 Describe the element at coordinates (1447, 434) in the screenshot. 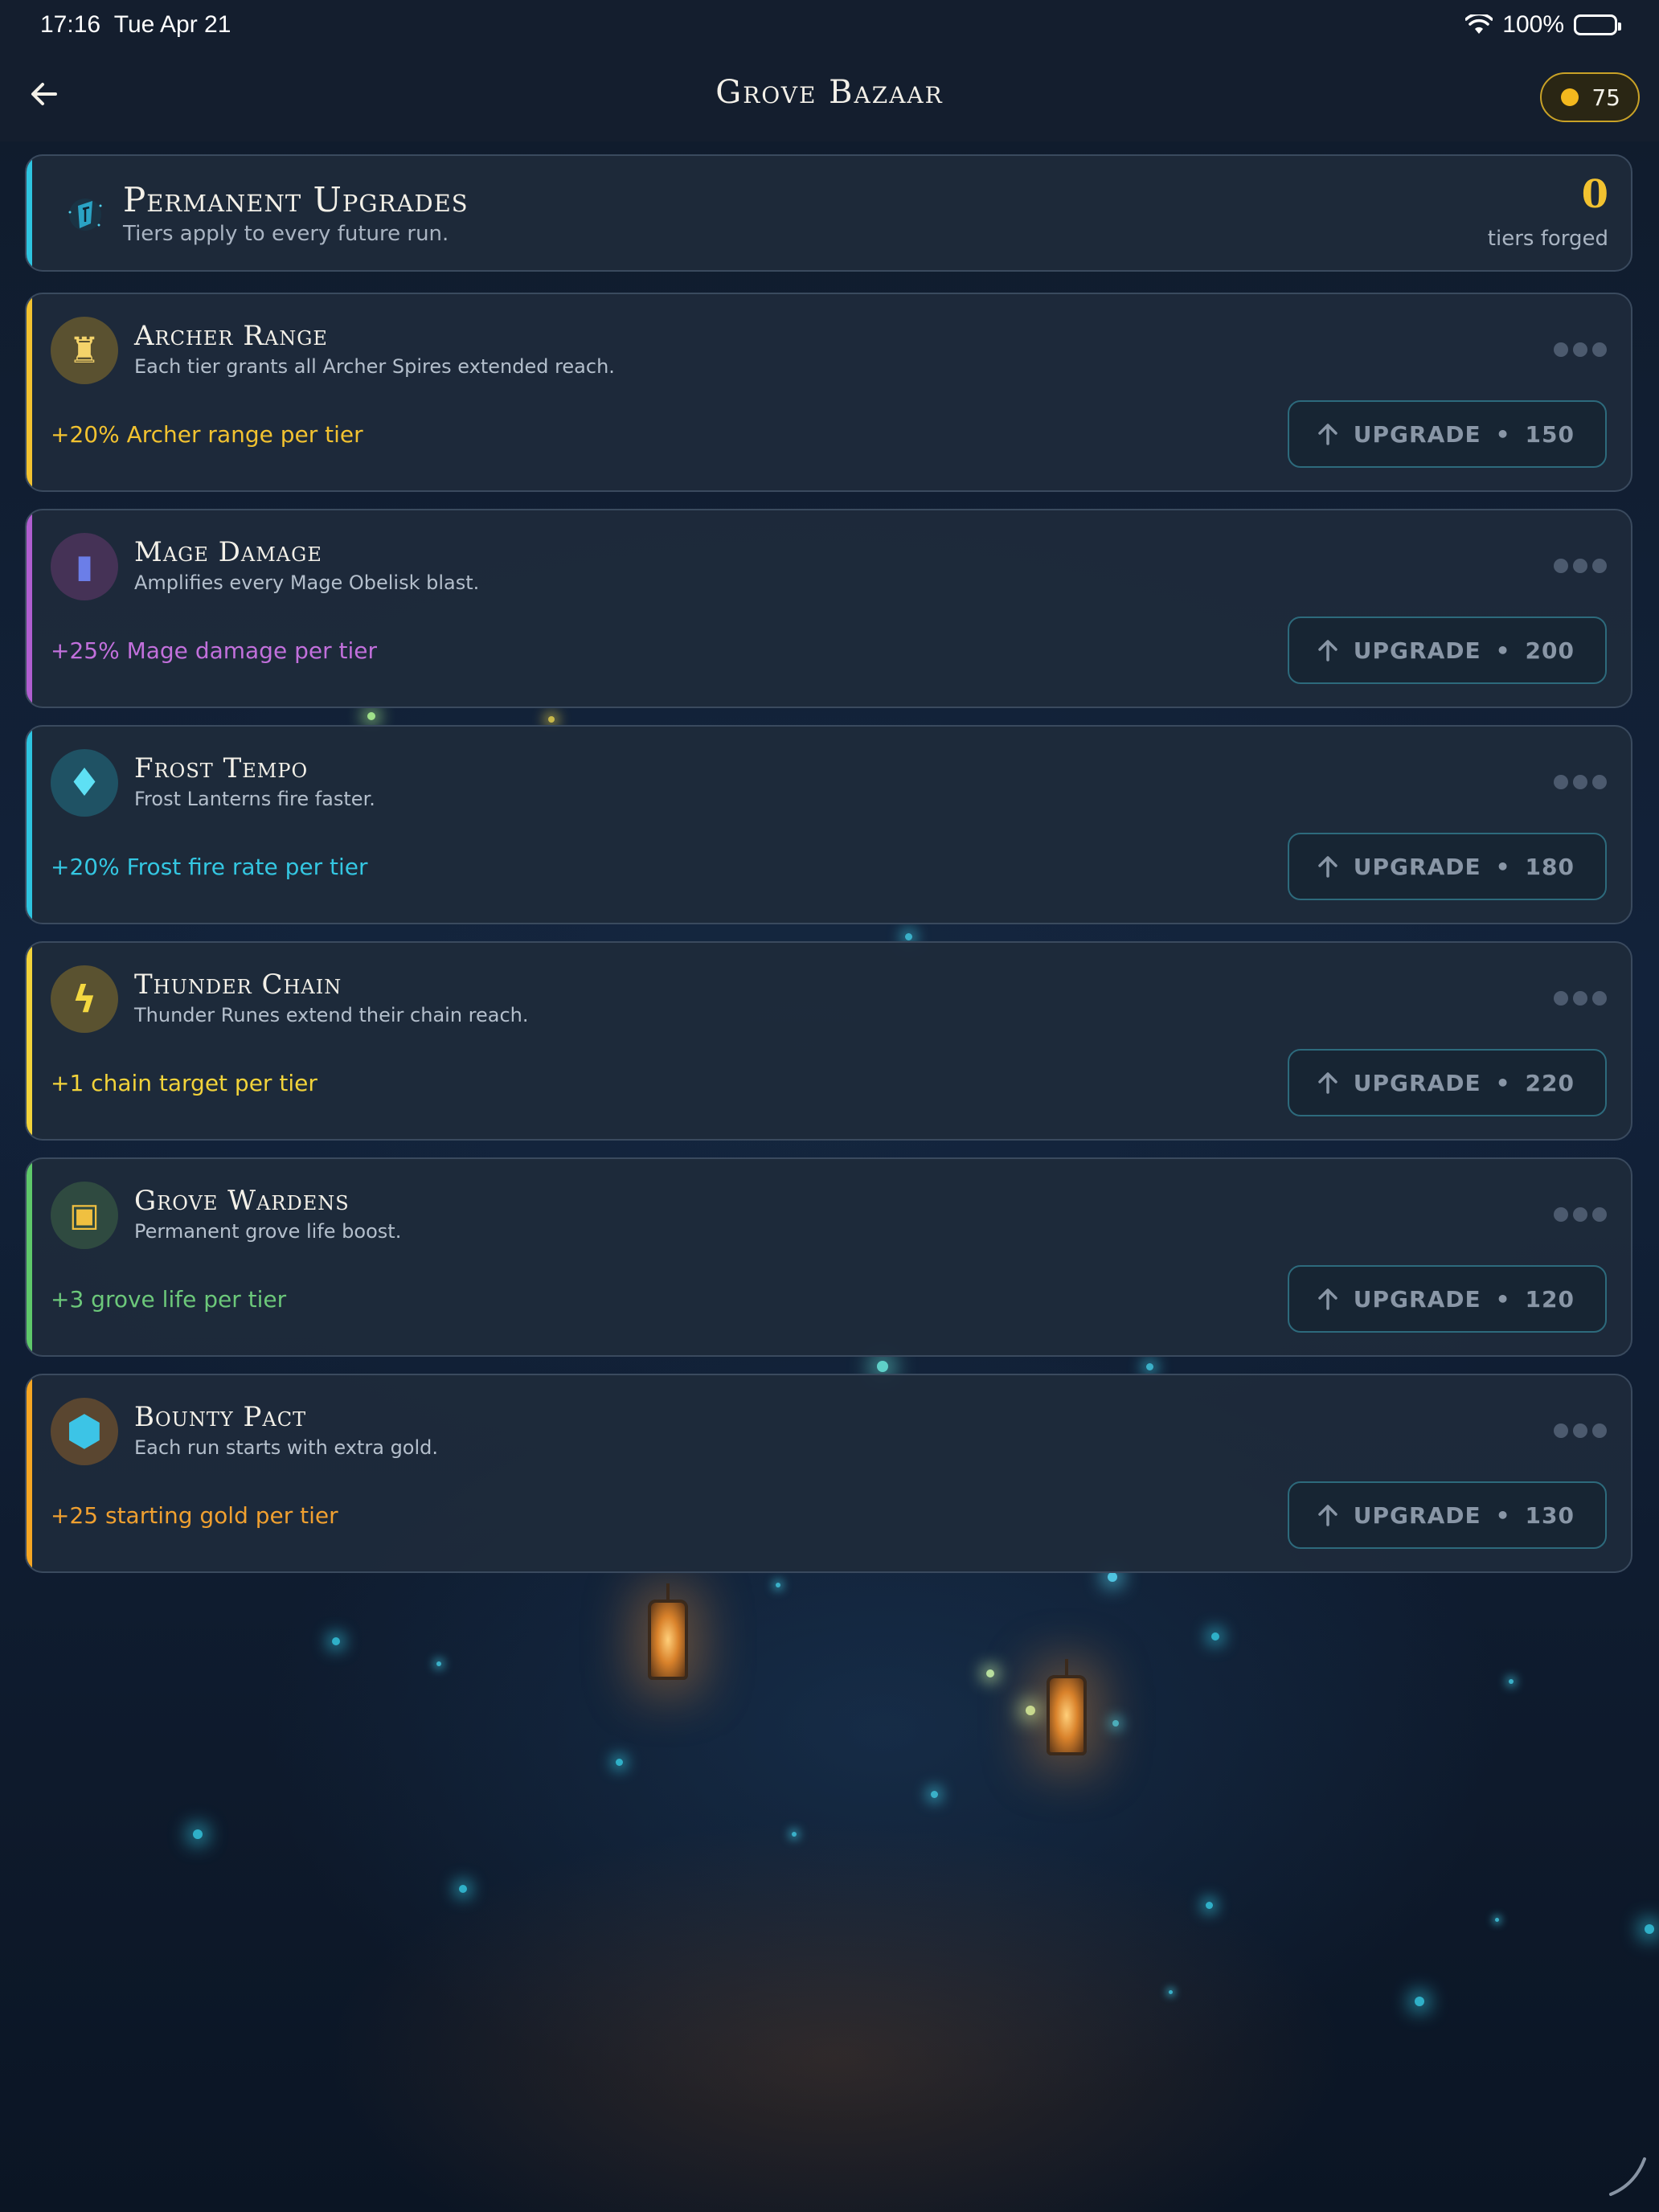

I see `upgrade-button: UPGRADE • 150` at that location.